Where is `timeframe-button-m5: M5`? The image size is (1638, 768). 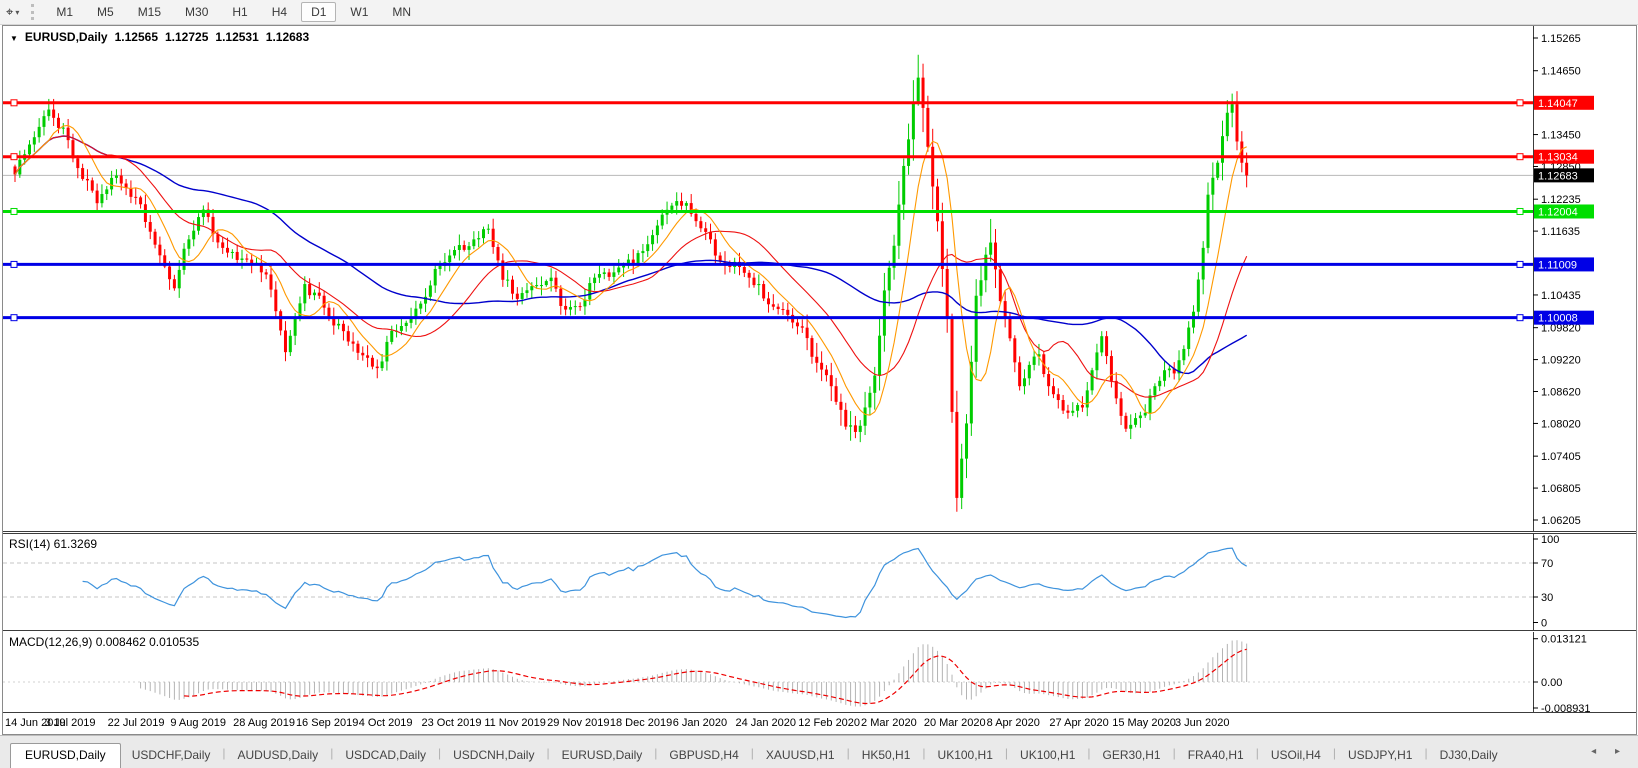
timeframe-button-m5: M5 is located at coordinates (105, 12).